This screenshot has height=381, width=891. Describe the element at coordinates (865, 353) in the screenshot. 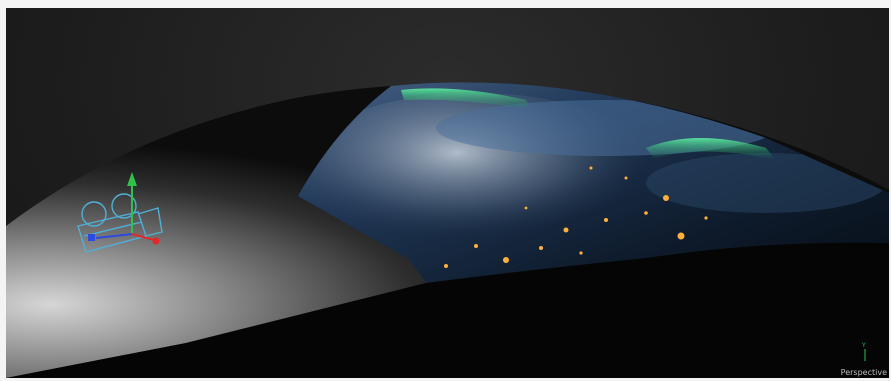

I see `axis-gizmo-icon: Y` at that location.